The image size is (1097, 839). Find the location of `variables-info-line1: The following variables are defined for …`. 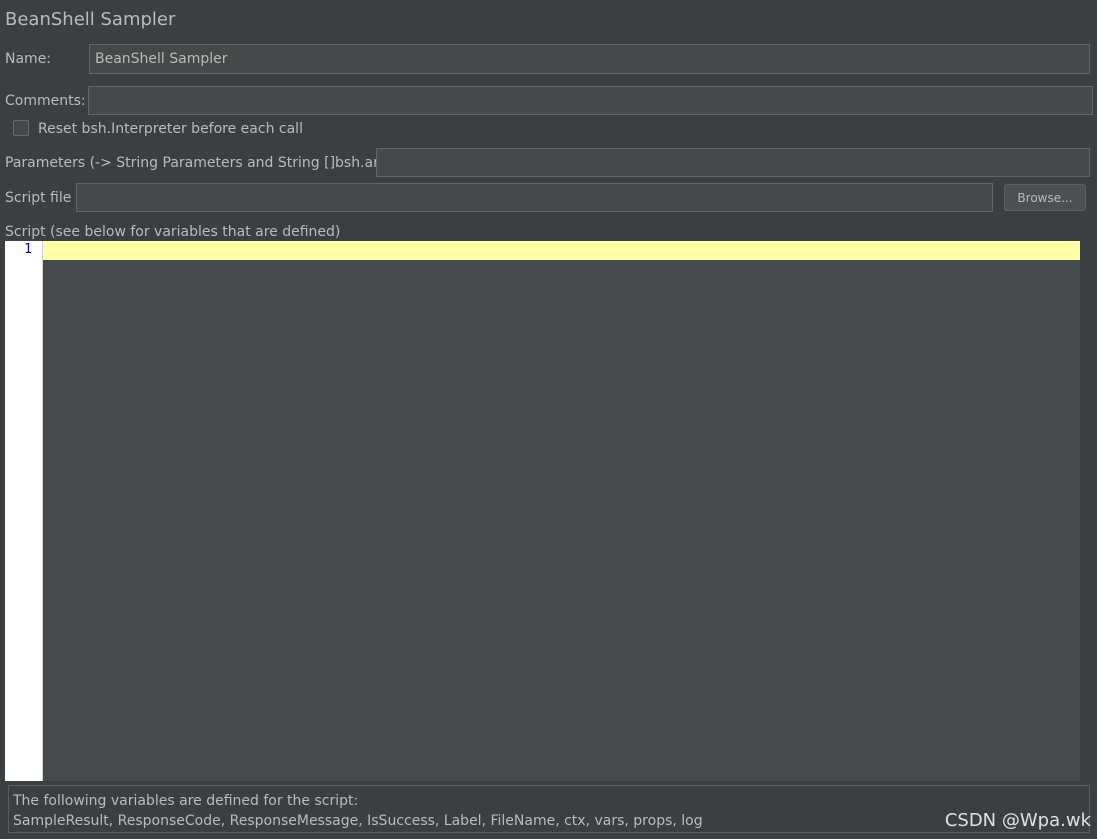

variables-info-line1: The following variables are defined for … is located at coordinates (186, 801).